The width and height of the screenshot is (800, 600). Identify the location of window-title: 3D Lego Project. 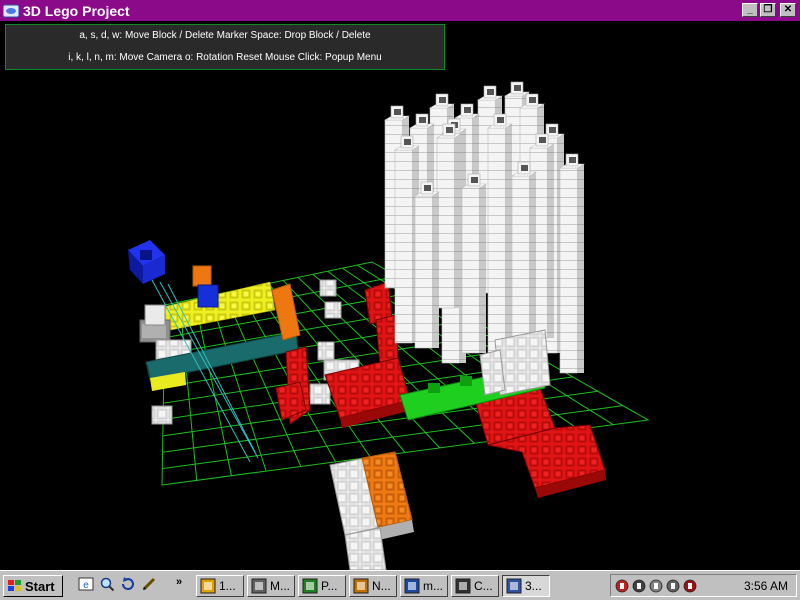
(76, 10).